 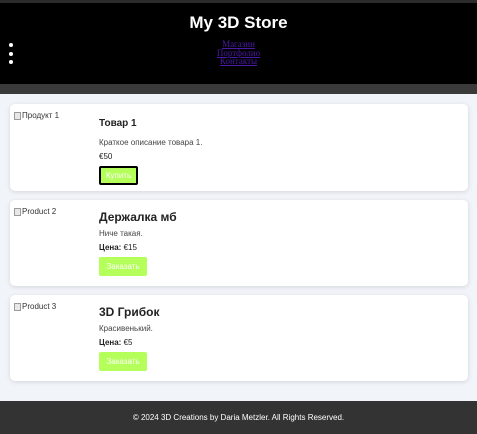 I want to click on product-image-alt: Product 2, so click(x=39, y=211).